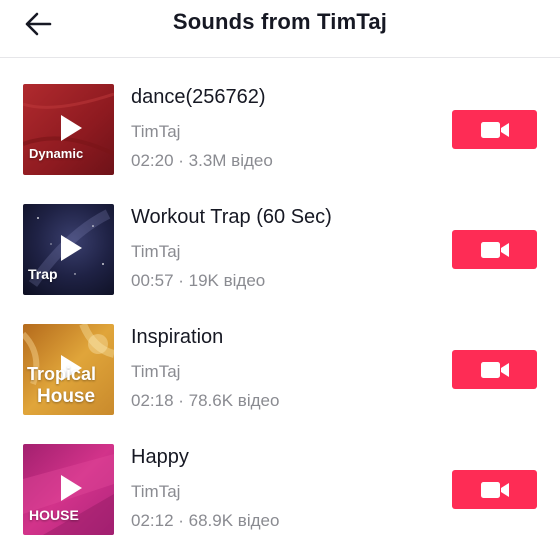  Describe the element at coordinates (62, 374) in the screenshot. I see `cover-label: Tropical` at that location.